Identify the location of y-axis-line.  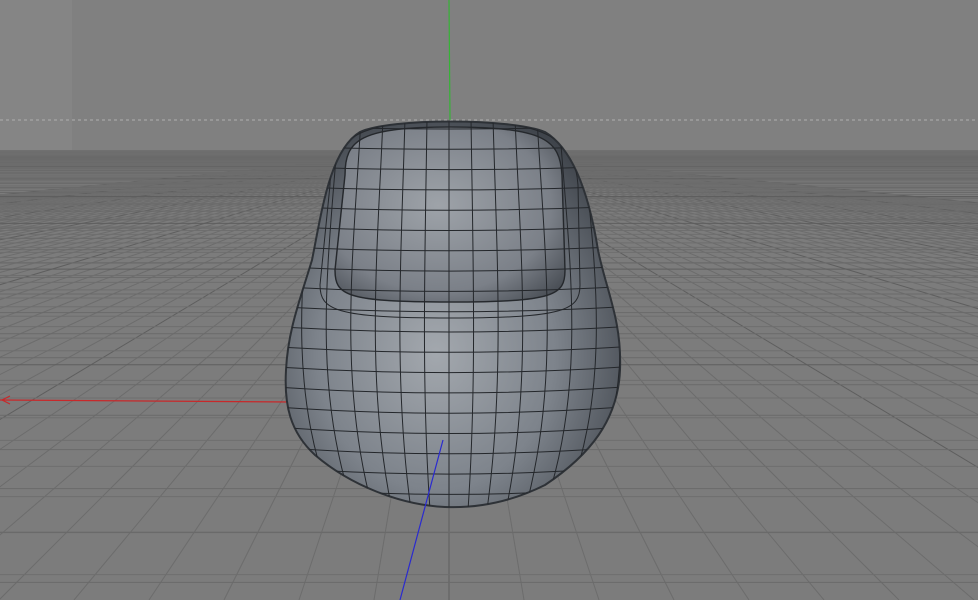
(449, 60).